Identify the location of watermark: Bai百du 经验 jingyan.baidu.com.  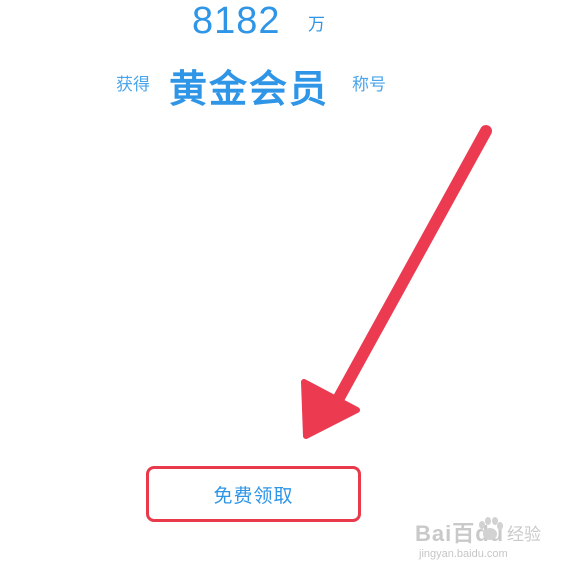
(485, 538).